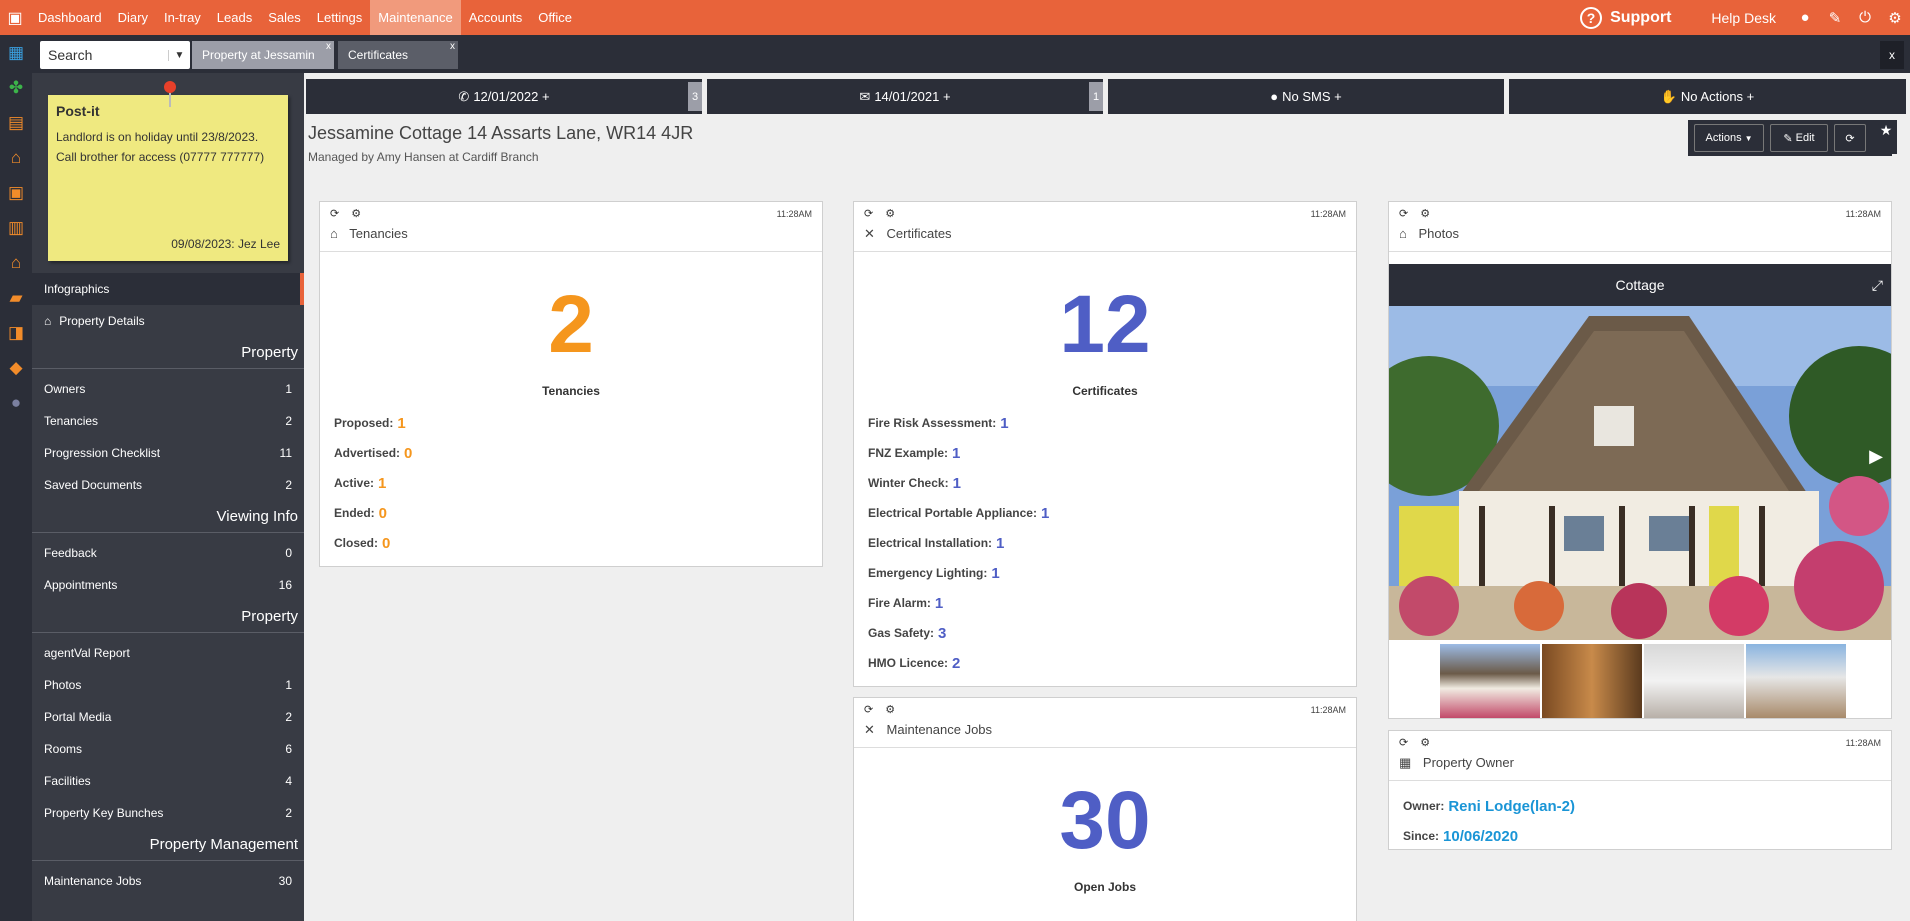  What do you see at coordinates (1707, 96) in the screenshot?
I see `actions-button: ✋ No Actions +` at bounding box center [1707, 96].